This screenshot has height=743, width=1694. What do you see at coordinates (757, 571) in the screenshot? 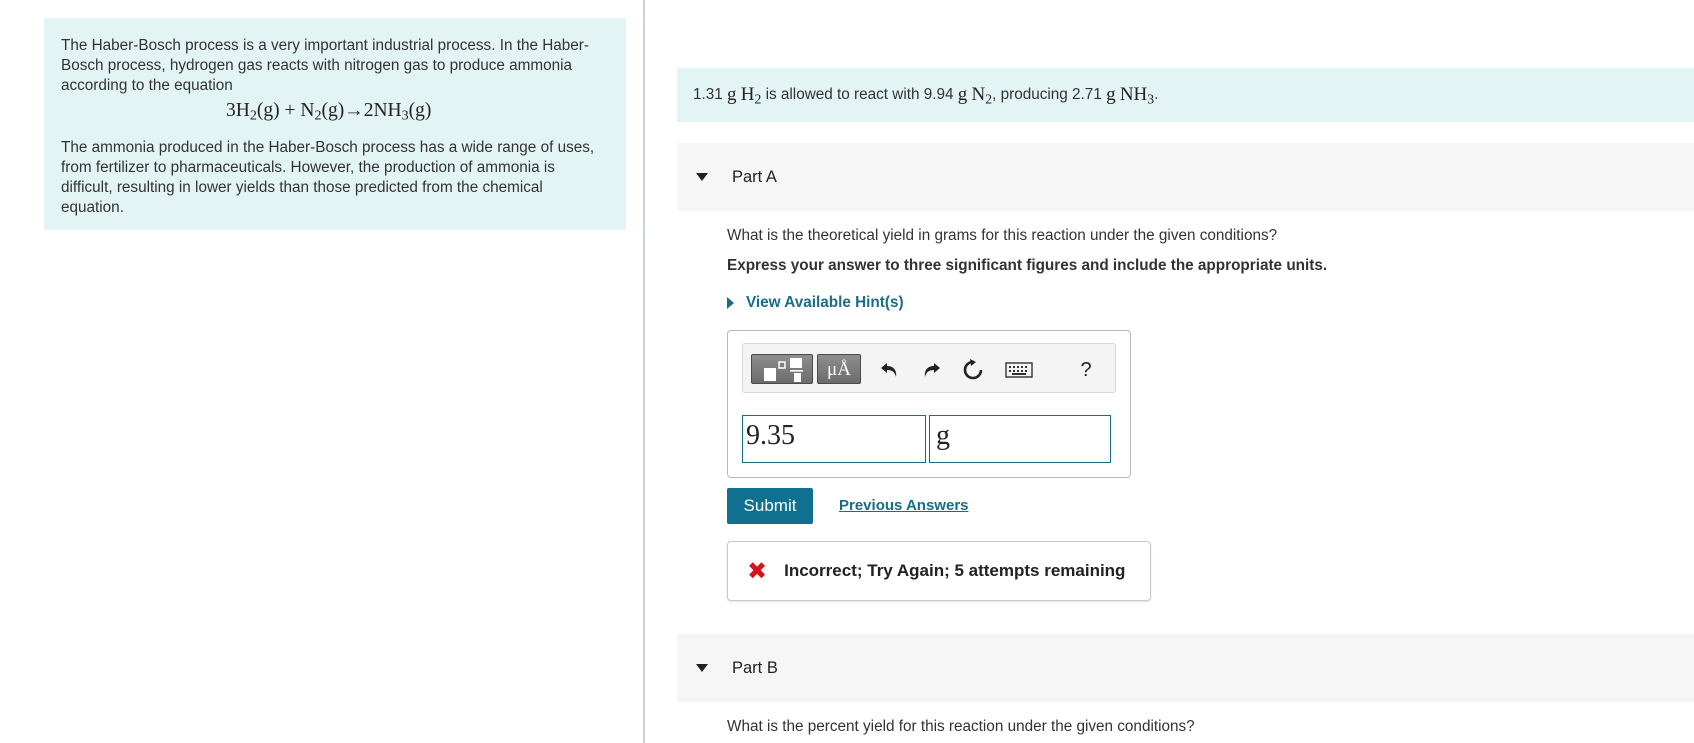
I see `incorrect-x-icon: ✖` at bounding box center [757, 571].